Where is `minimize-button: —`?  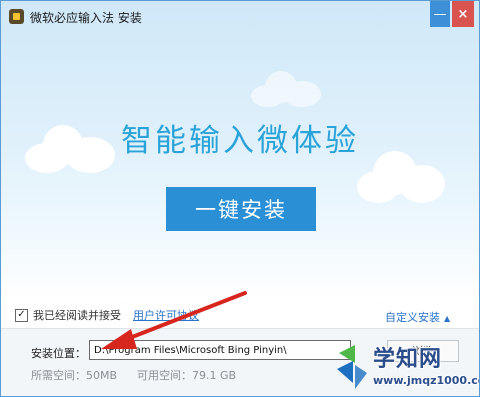
minimize-button: — is located at coordinates (440, 14).